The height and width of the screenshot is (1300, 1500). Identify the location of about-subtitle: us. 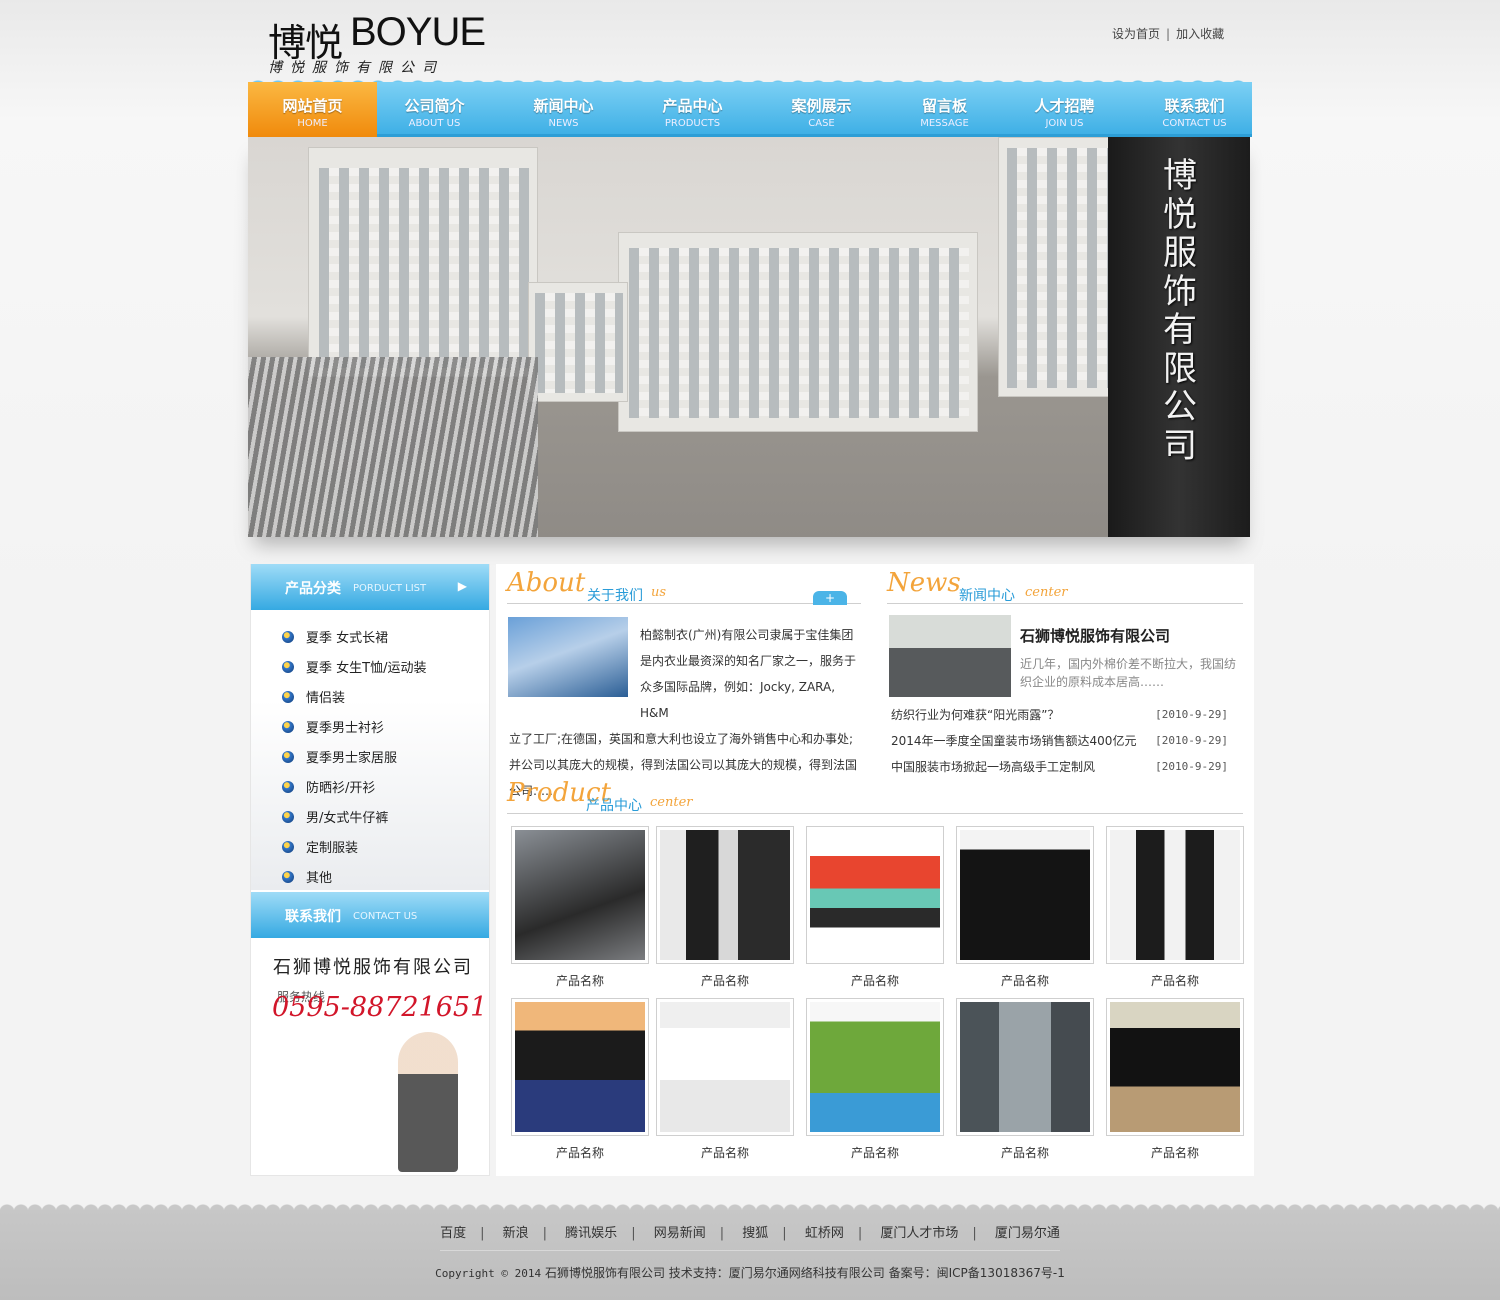
(659, 592).